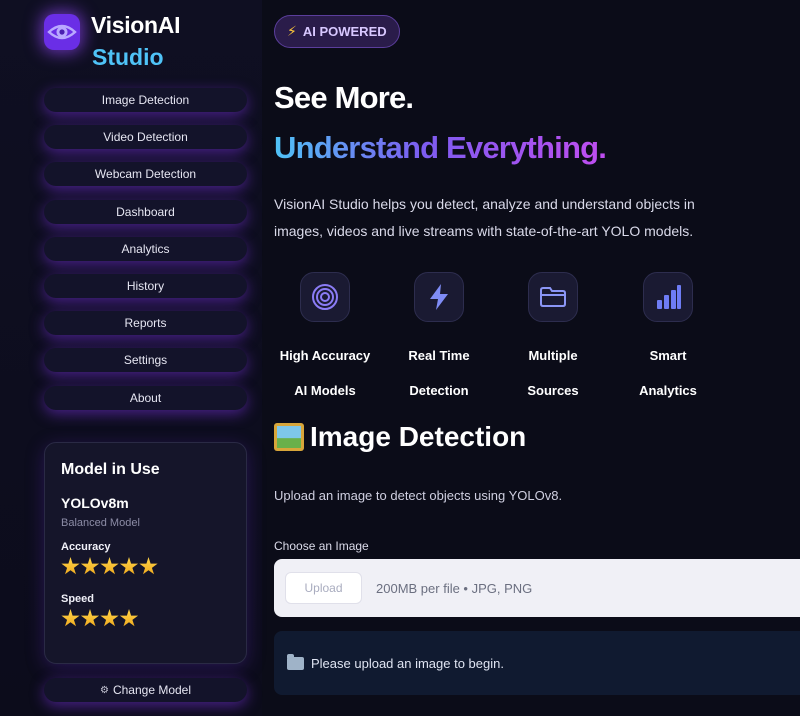 Image resolution: width=800 pixels, height=716 pixels. I want to click on feature-item: High Accuracy AI Models, so click(325, 340).